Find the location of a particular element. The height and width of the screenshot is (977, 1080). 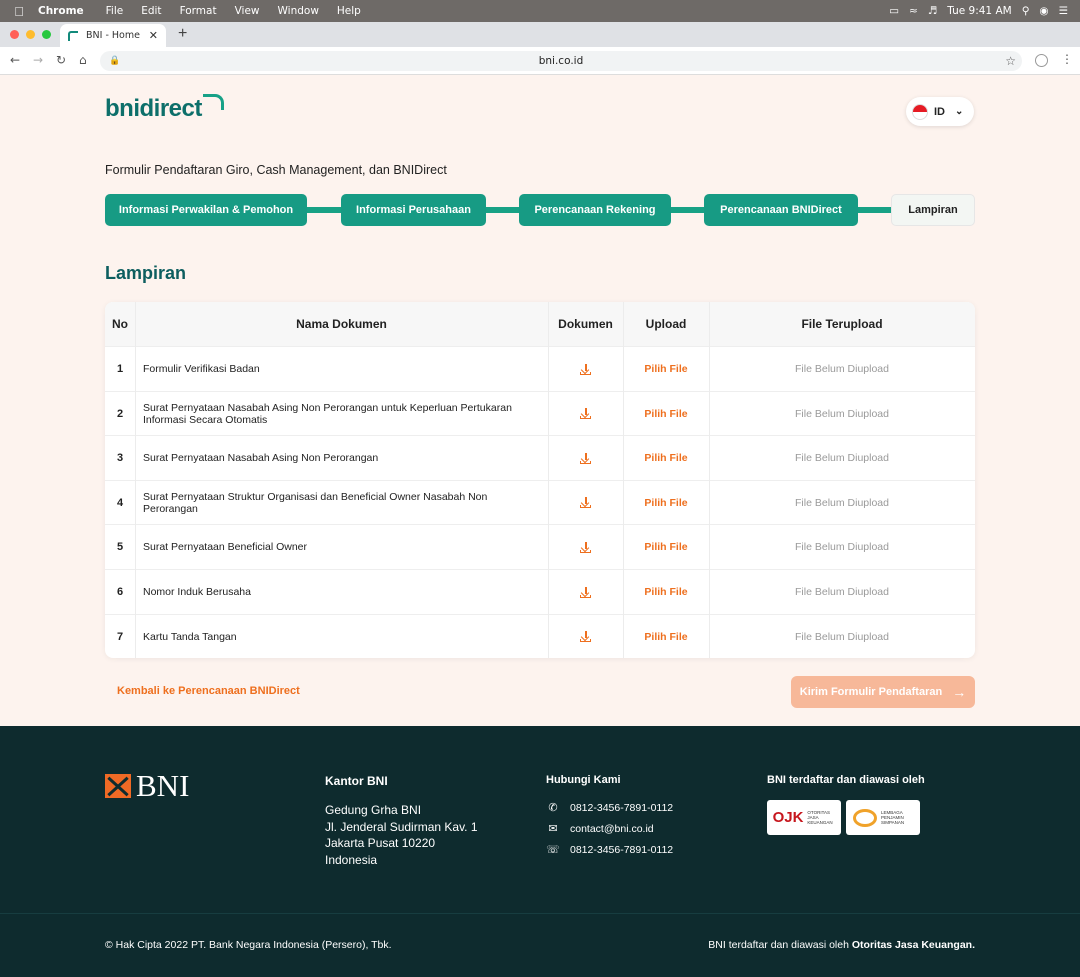

back-link: Kembali ke Perencanaan BNIDirect is located at coordinates (208, 691).